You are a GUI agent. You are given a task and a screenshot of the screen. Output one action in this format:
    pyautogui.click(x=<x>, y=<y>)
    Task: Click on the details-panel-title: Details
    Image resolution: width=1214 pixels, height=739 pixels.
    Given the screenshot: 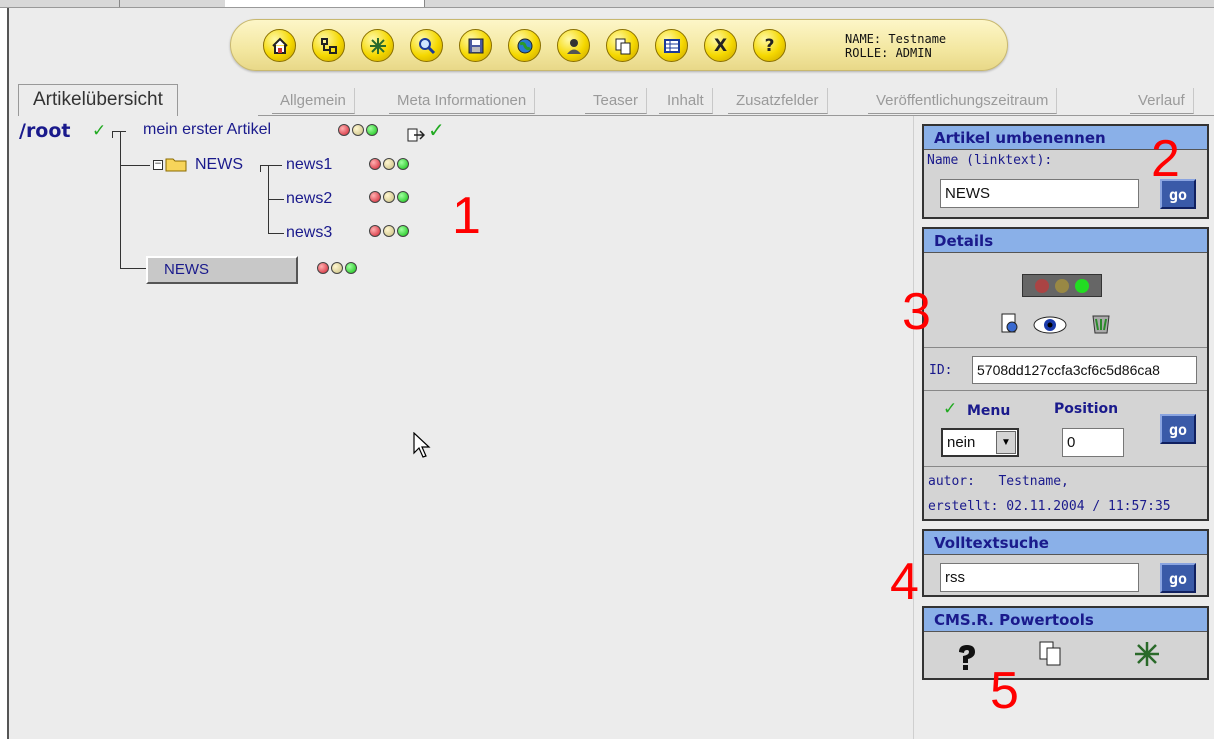 What is the action you would take?
    pyautogui.click(x=1065, y=241)
    